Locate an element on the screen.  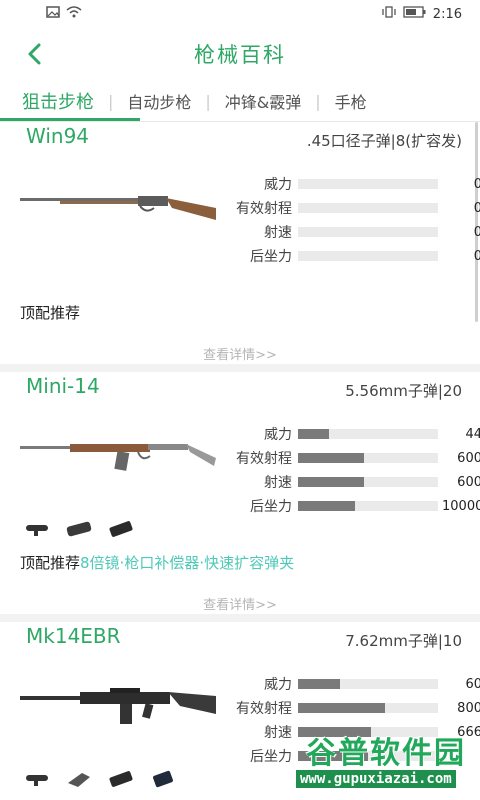
stat-row: 威力 60 is located at coordinates (351, 684).